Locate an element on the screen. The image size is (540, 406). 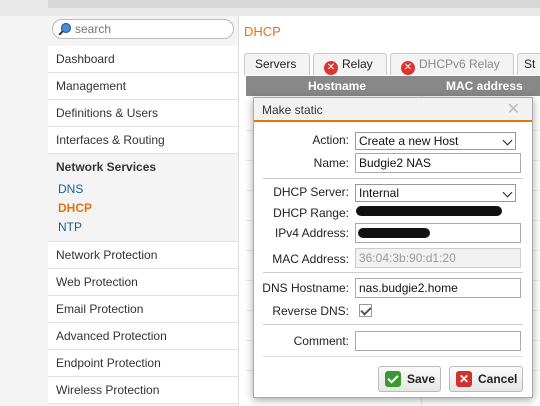
comment-label: Comment: is located at coordinates (321, 341).